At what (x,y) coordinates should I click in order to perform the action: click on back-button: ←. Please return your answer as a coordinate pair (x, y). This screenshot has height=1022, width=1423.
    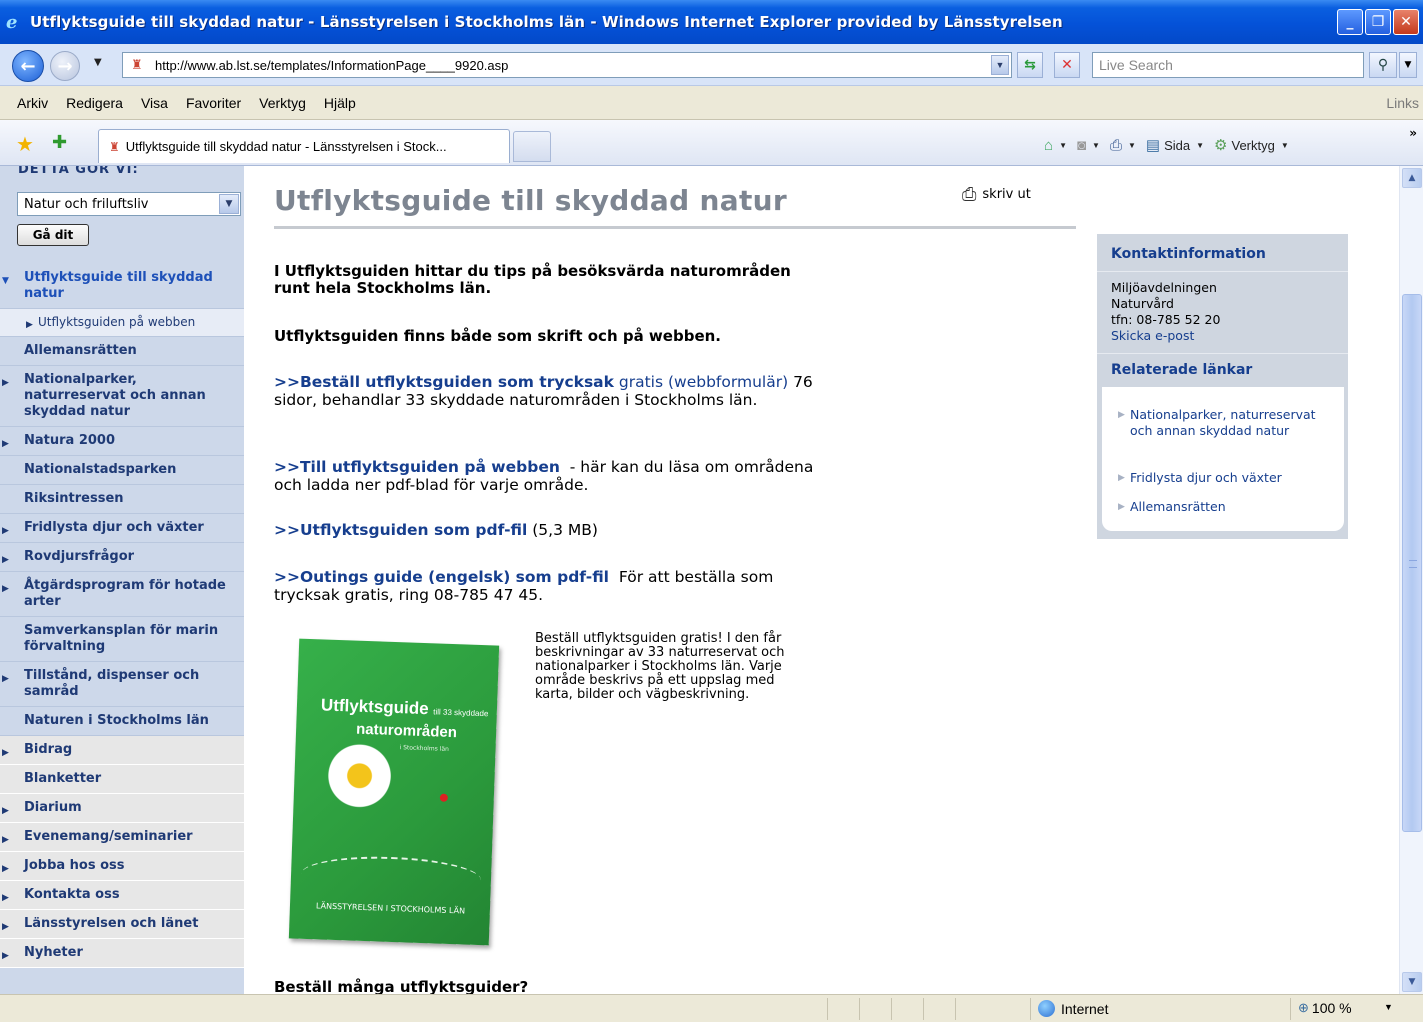
    Looking at the image, I should click on (28, 66).